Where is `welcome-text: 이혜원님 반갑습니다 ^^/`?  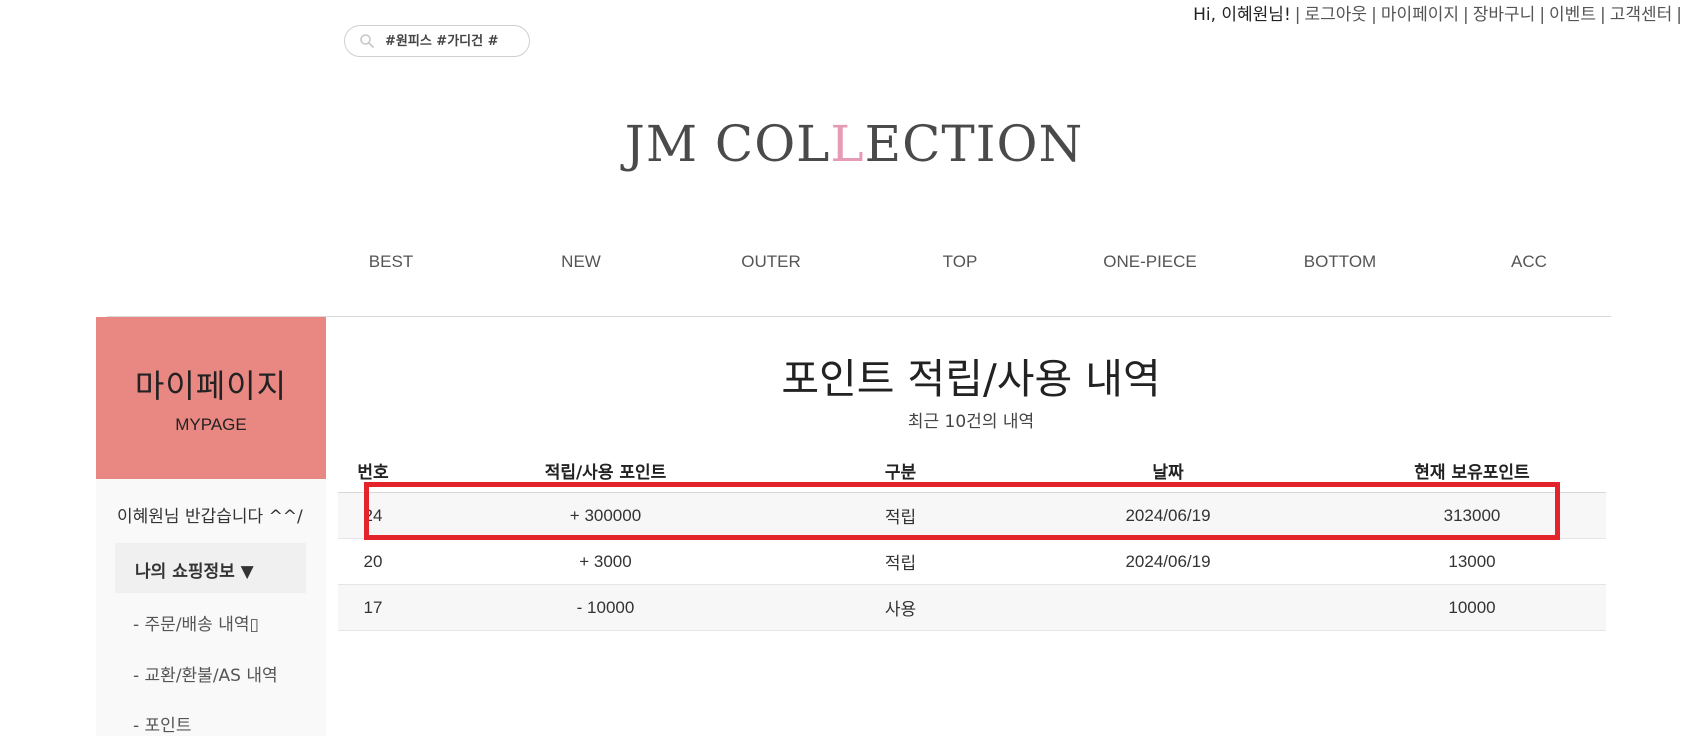 welcome-text: 이혜원님 반갑습니다 ^^/ is located at coordinates (210, 517).